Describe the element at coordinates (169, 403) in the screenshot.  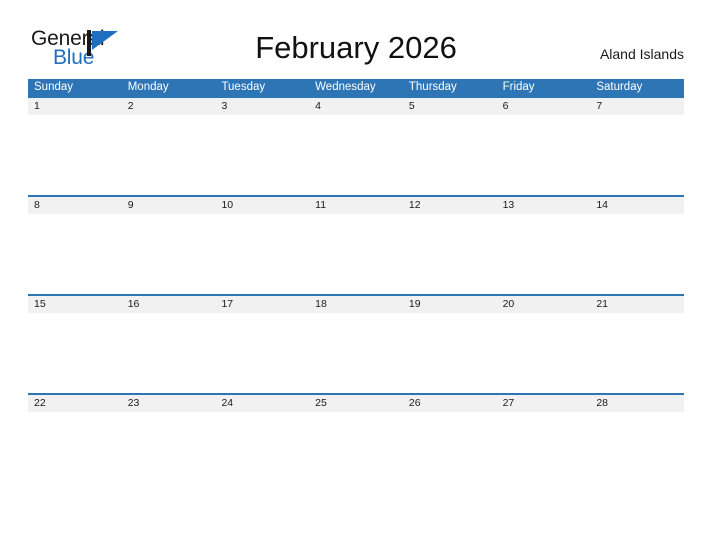
I see `day-number: 23` at that location.